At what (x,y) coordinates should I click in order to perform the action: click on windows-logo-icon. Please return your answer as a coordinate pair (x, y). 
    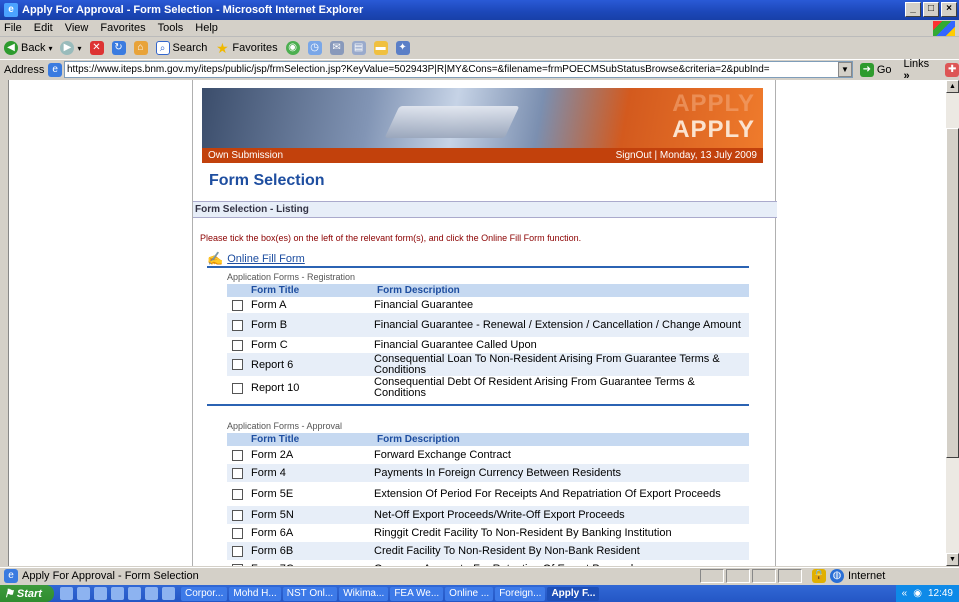
    Looking at the image, I should click on (944, 28).